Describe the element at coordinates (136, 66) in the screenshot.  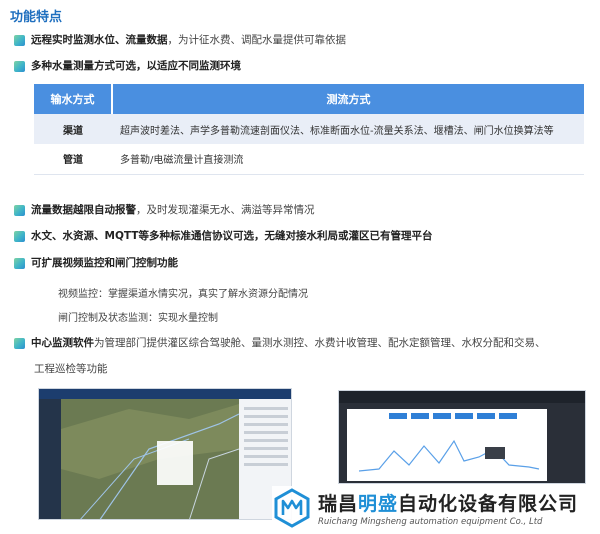
I see `bullet-bold-text: 多种水量测量方式可选，以适应不同监测环境` at that location.